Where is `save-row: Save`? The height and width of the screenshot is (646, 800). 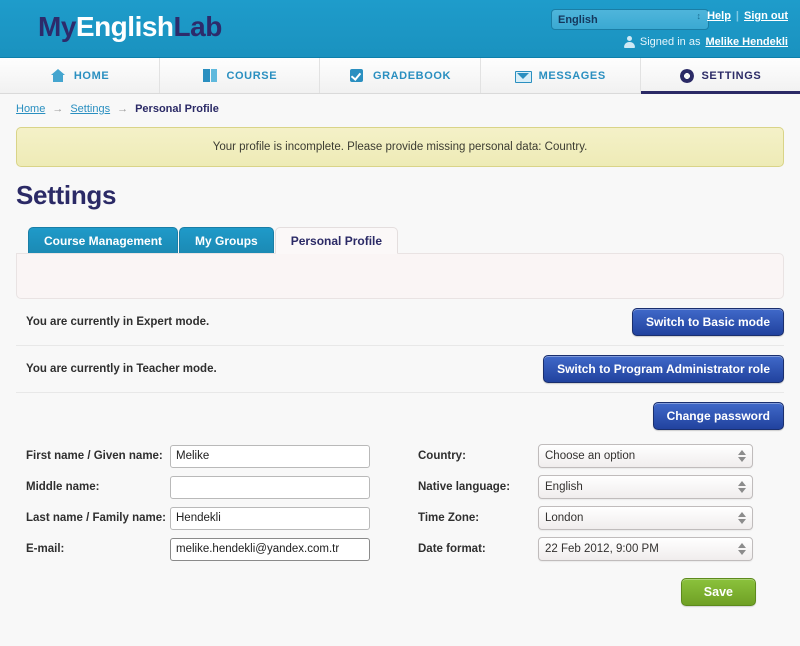 save-row: Save is located at coordinates (400, 592).